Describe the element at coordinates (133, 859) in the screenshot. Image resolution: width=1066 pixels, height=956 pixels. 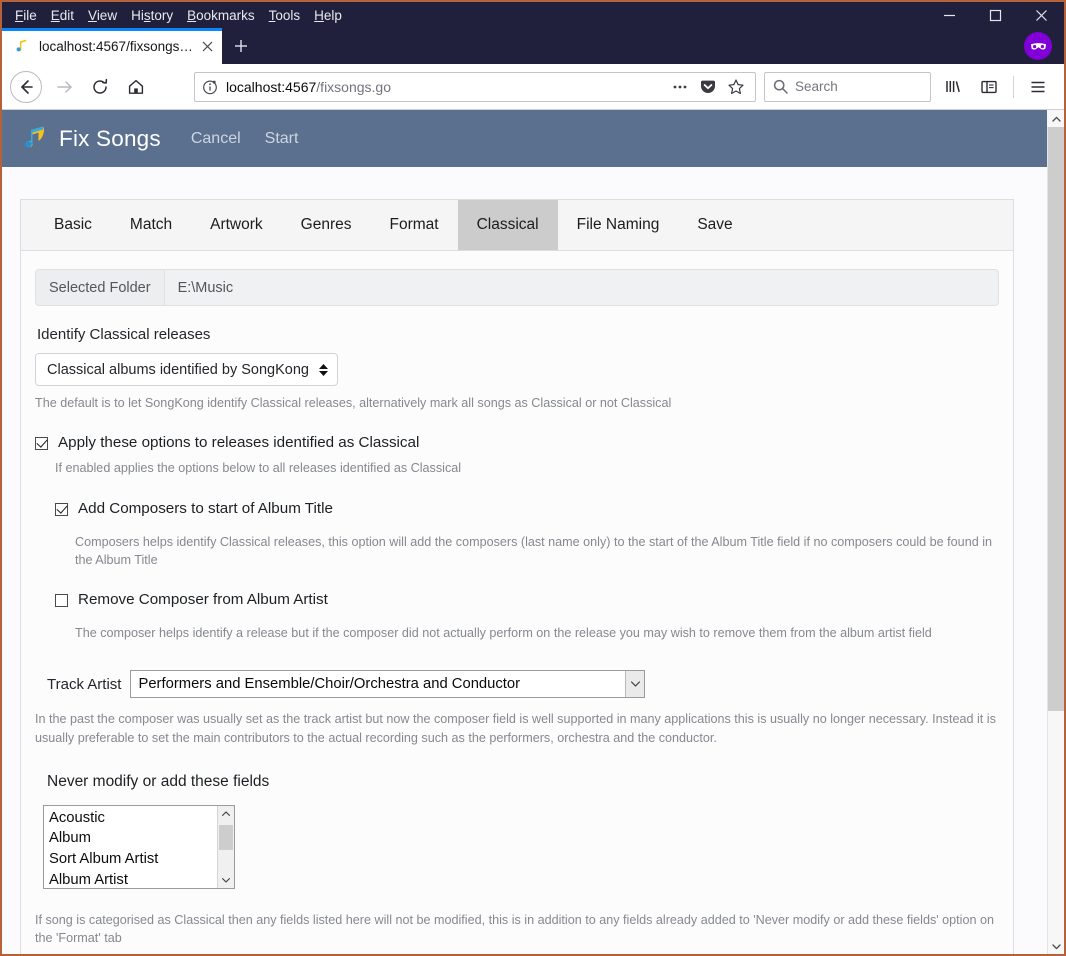
I see `list-item: Sort Album Artist` at that location.